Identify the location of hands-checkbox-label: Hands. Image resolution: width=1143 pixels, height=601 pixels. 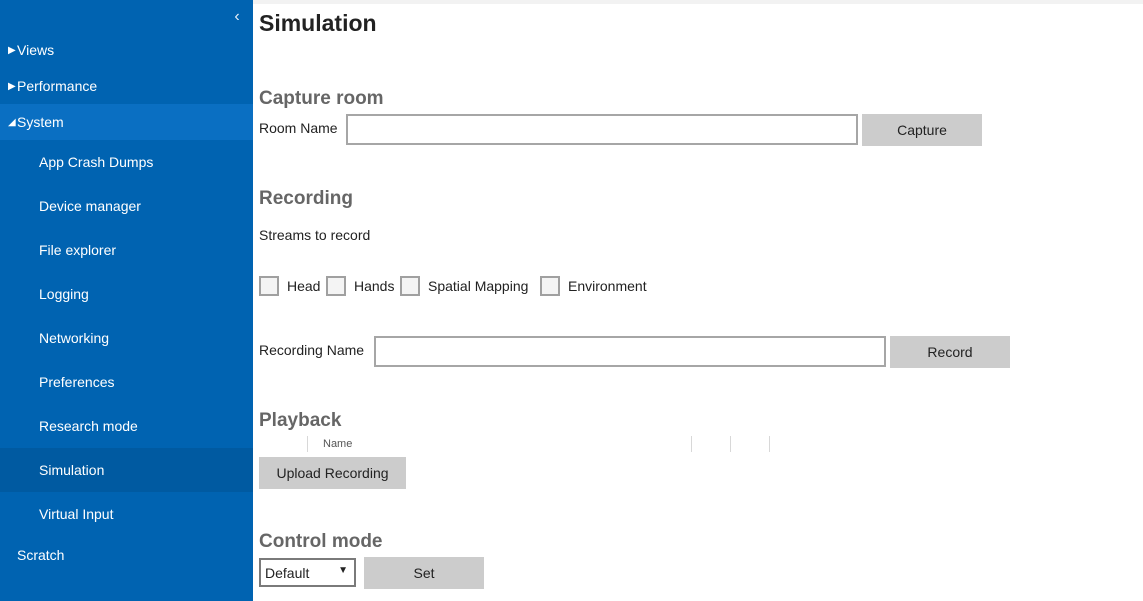
(374, 286).